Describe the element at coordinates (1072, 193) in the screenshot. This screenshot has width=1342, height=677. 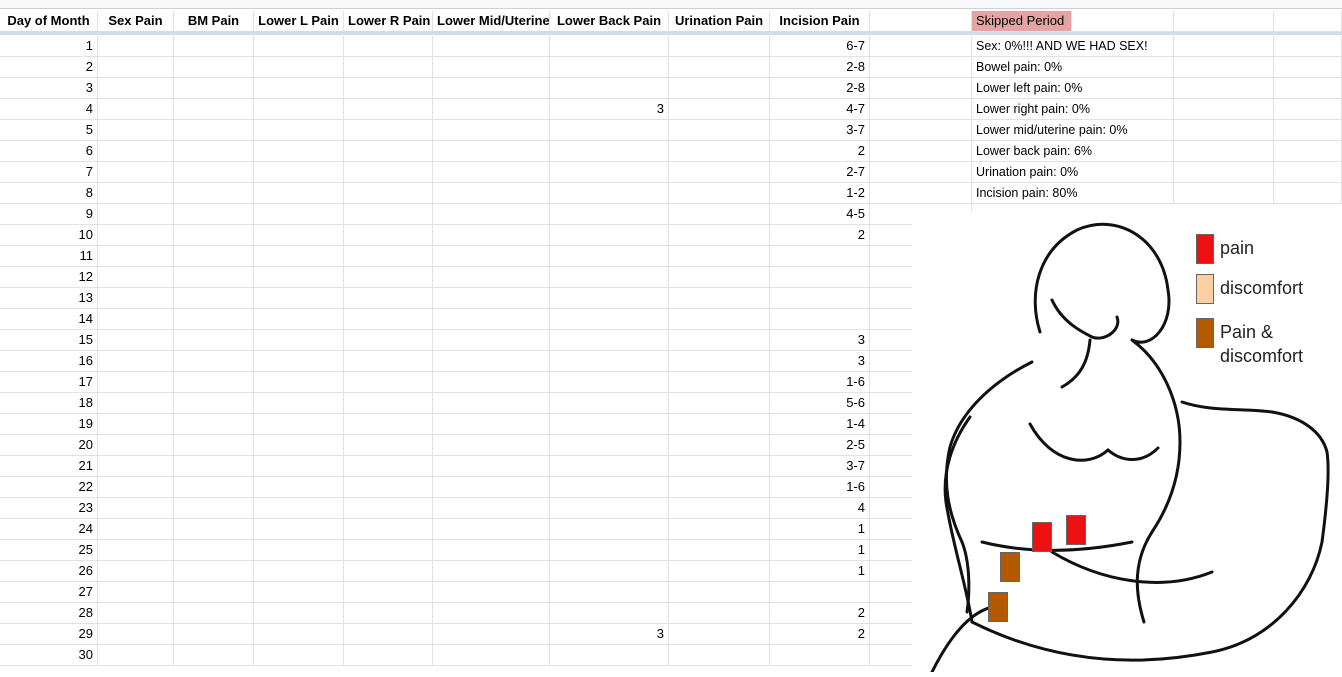
I see `summary-line: Incision pain: 80%` at that location.